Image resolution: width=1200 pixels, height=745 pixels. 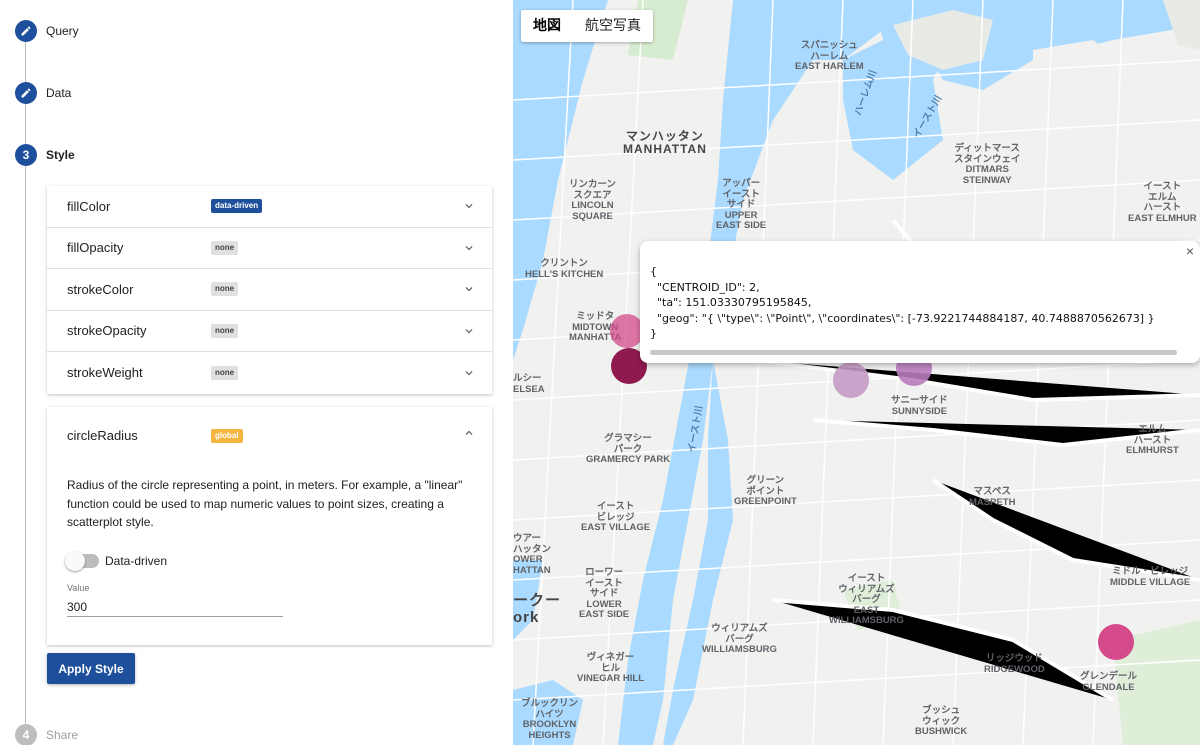 I want to click on data-driven-toggle, so click(x=82, y=561).